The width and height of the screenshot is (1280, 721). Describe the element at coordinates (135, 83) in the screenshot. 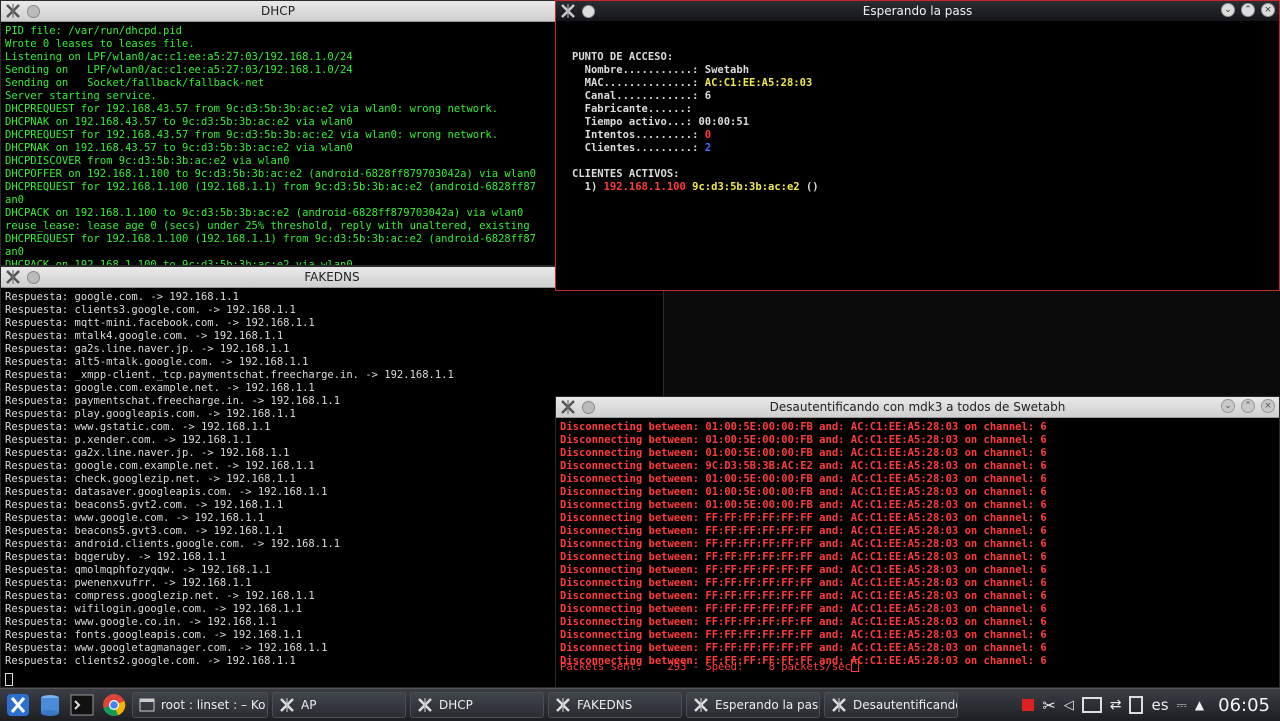

I see `terminal-line: Sending on Socket/fallback/fallback-net` at that location.